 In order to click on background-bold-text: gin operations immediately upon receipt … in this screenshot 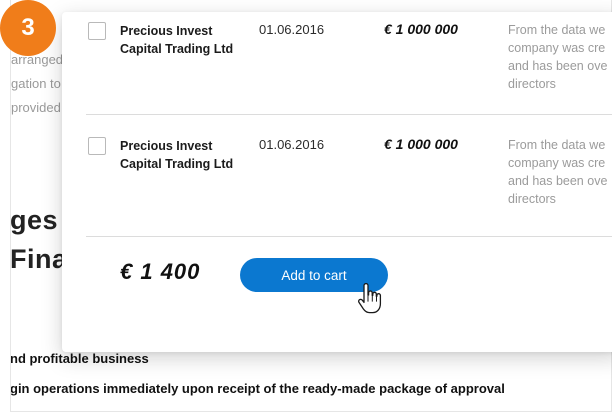, I will do `click(257, 388)`.